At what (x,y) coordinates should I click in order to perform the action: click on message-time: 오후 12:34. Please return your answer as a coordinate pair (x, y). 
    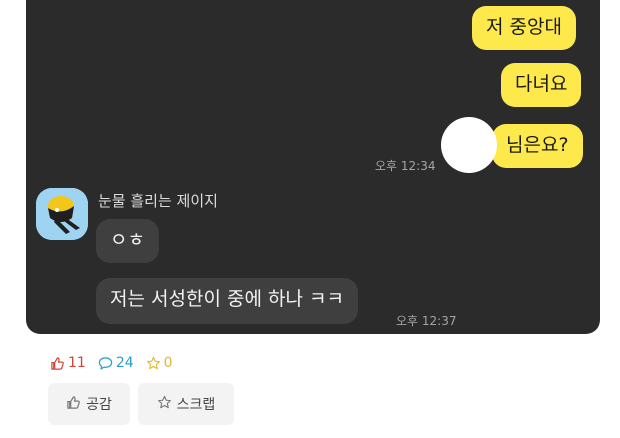
    Looking at the image, I should click on (405, 166).